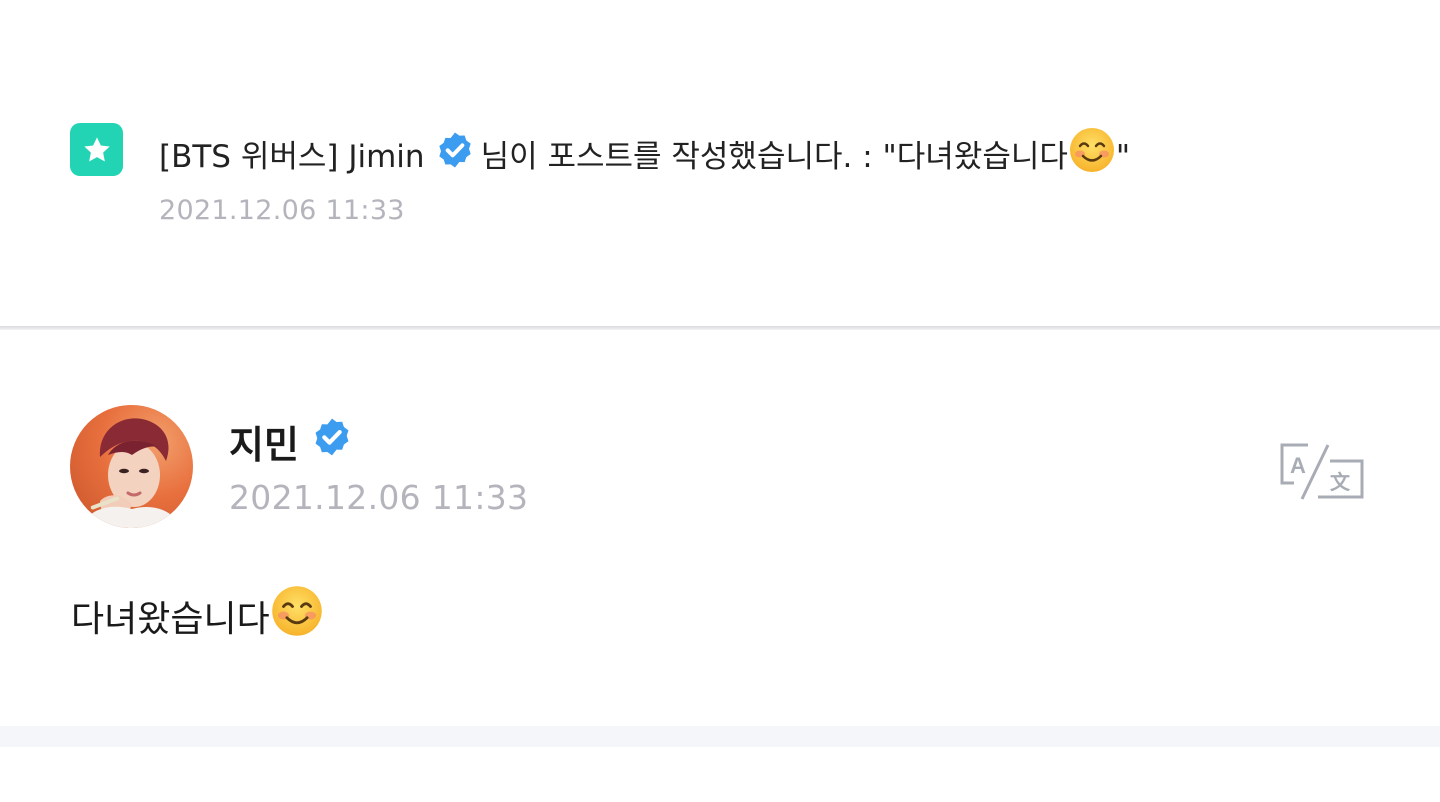  Describe the element at coordinates (1123, 156) in the screenshot. I see `notification-end-quote: "` at that location.